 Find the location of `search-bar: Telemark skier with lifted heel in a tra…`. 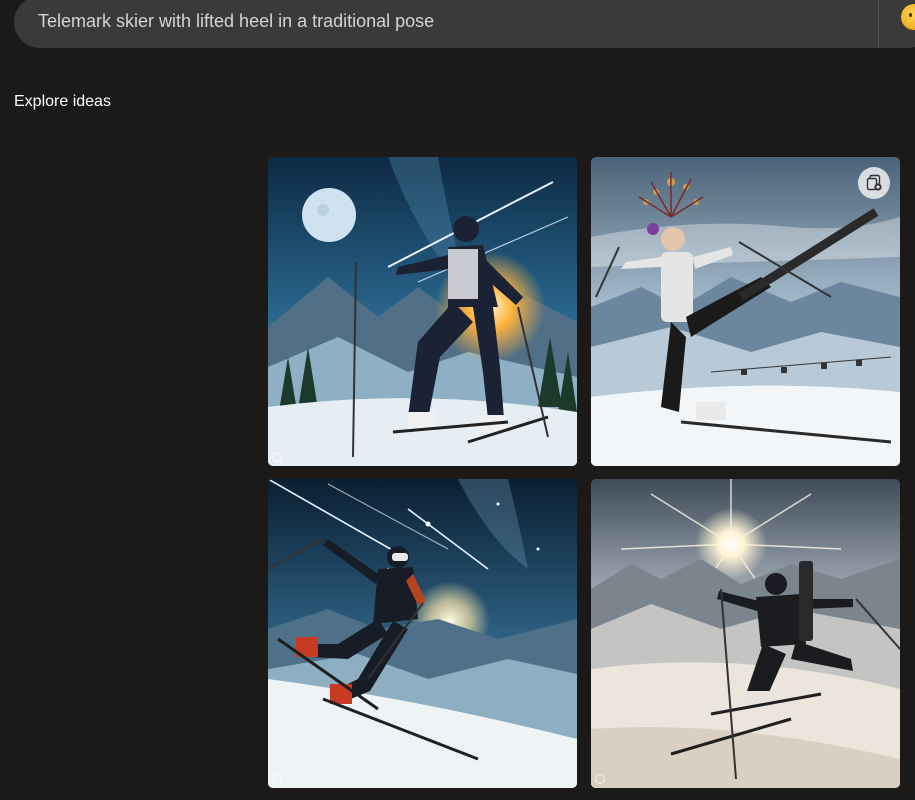

search-bar: Telemark skier with lifted heel in a tra… is located at coordinates (464, 24).